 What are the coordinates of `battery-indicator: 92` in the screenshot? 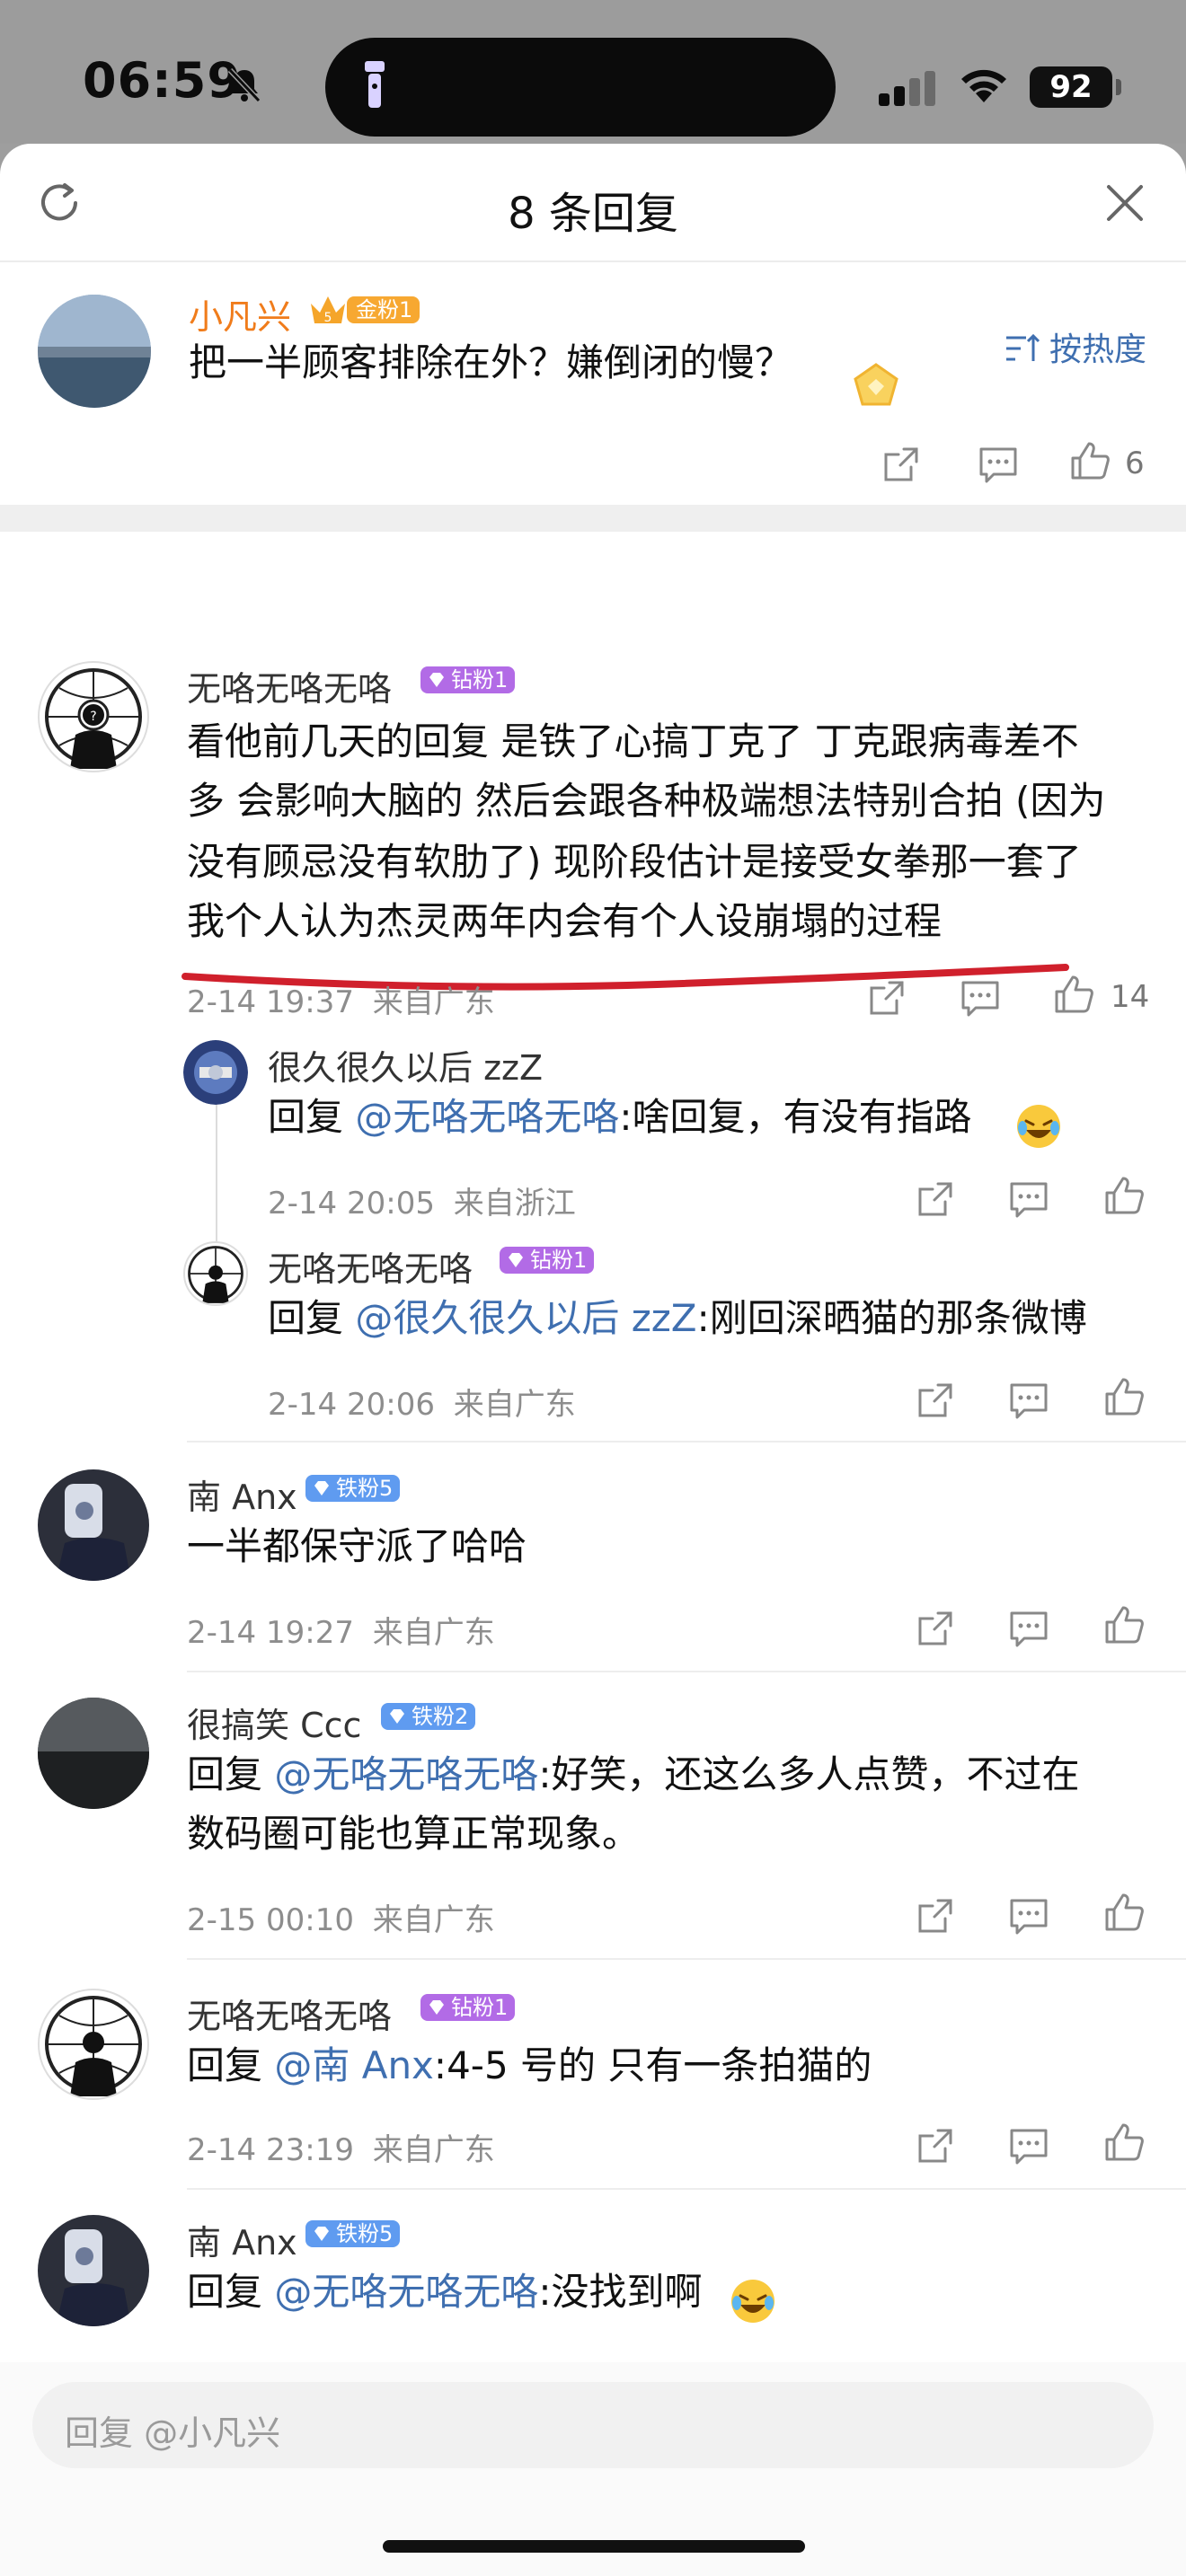 It's located at (1071, 87).